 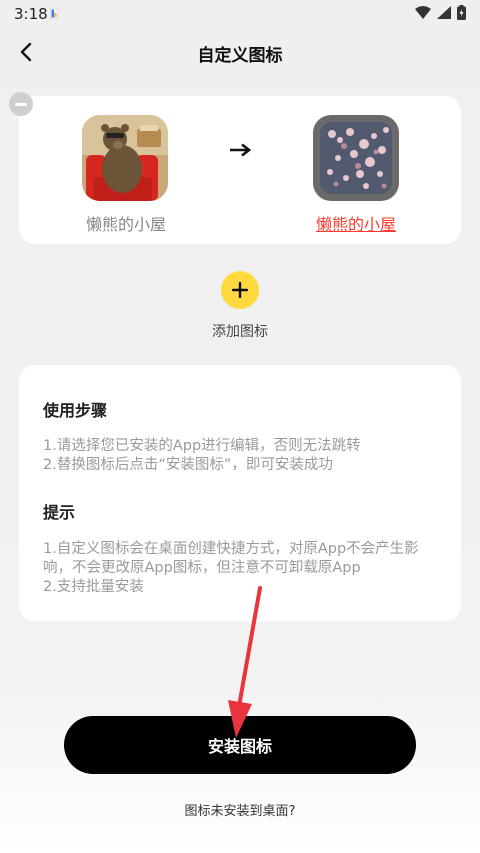 I want to click on blossom-image-icon, so click(x=356, y=158).